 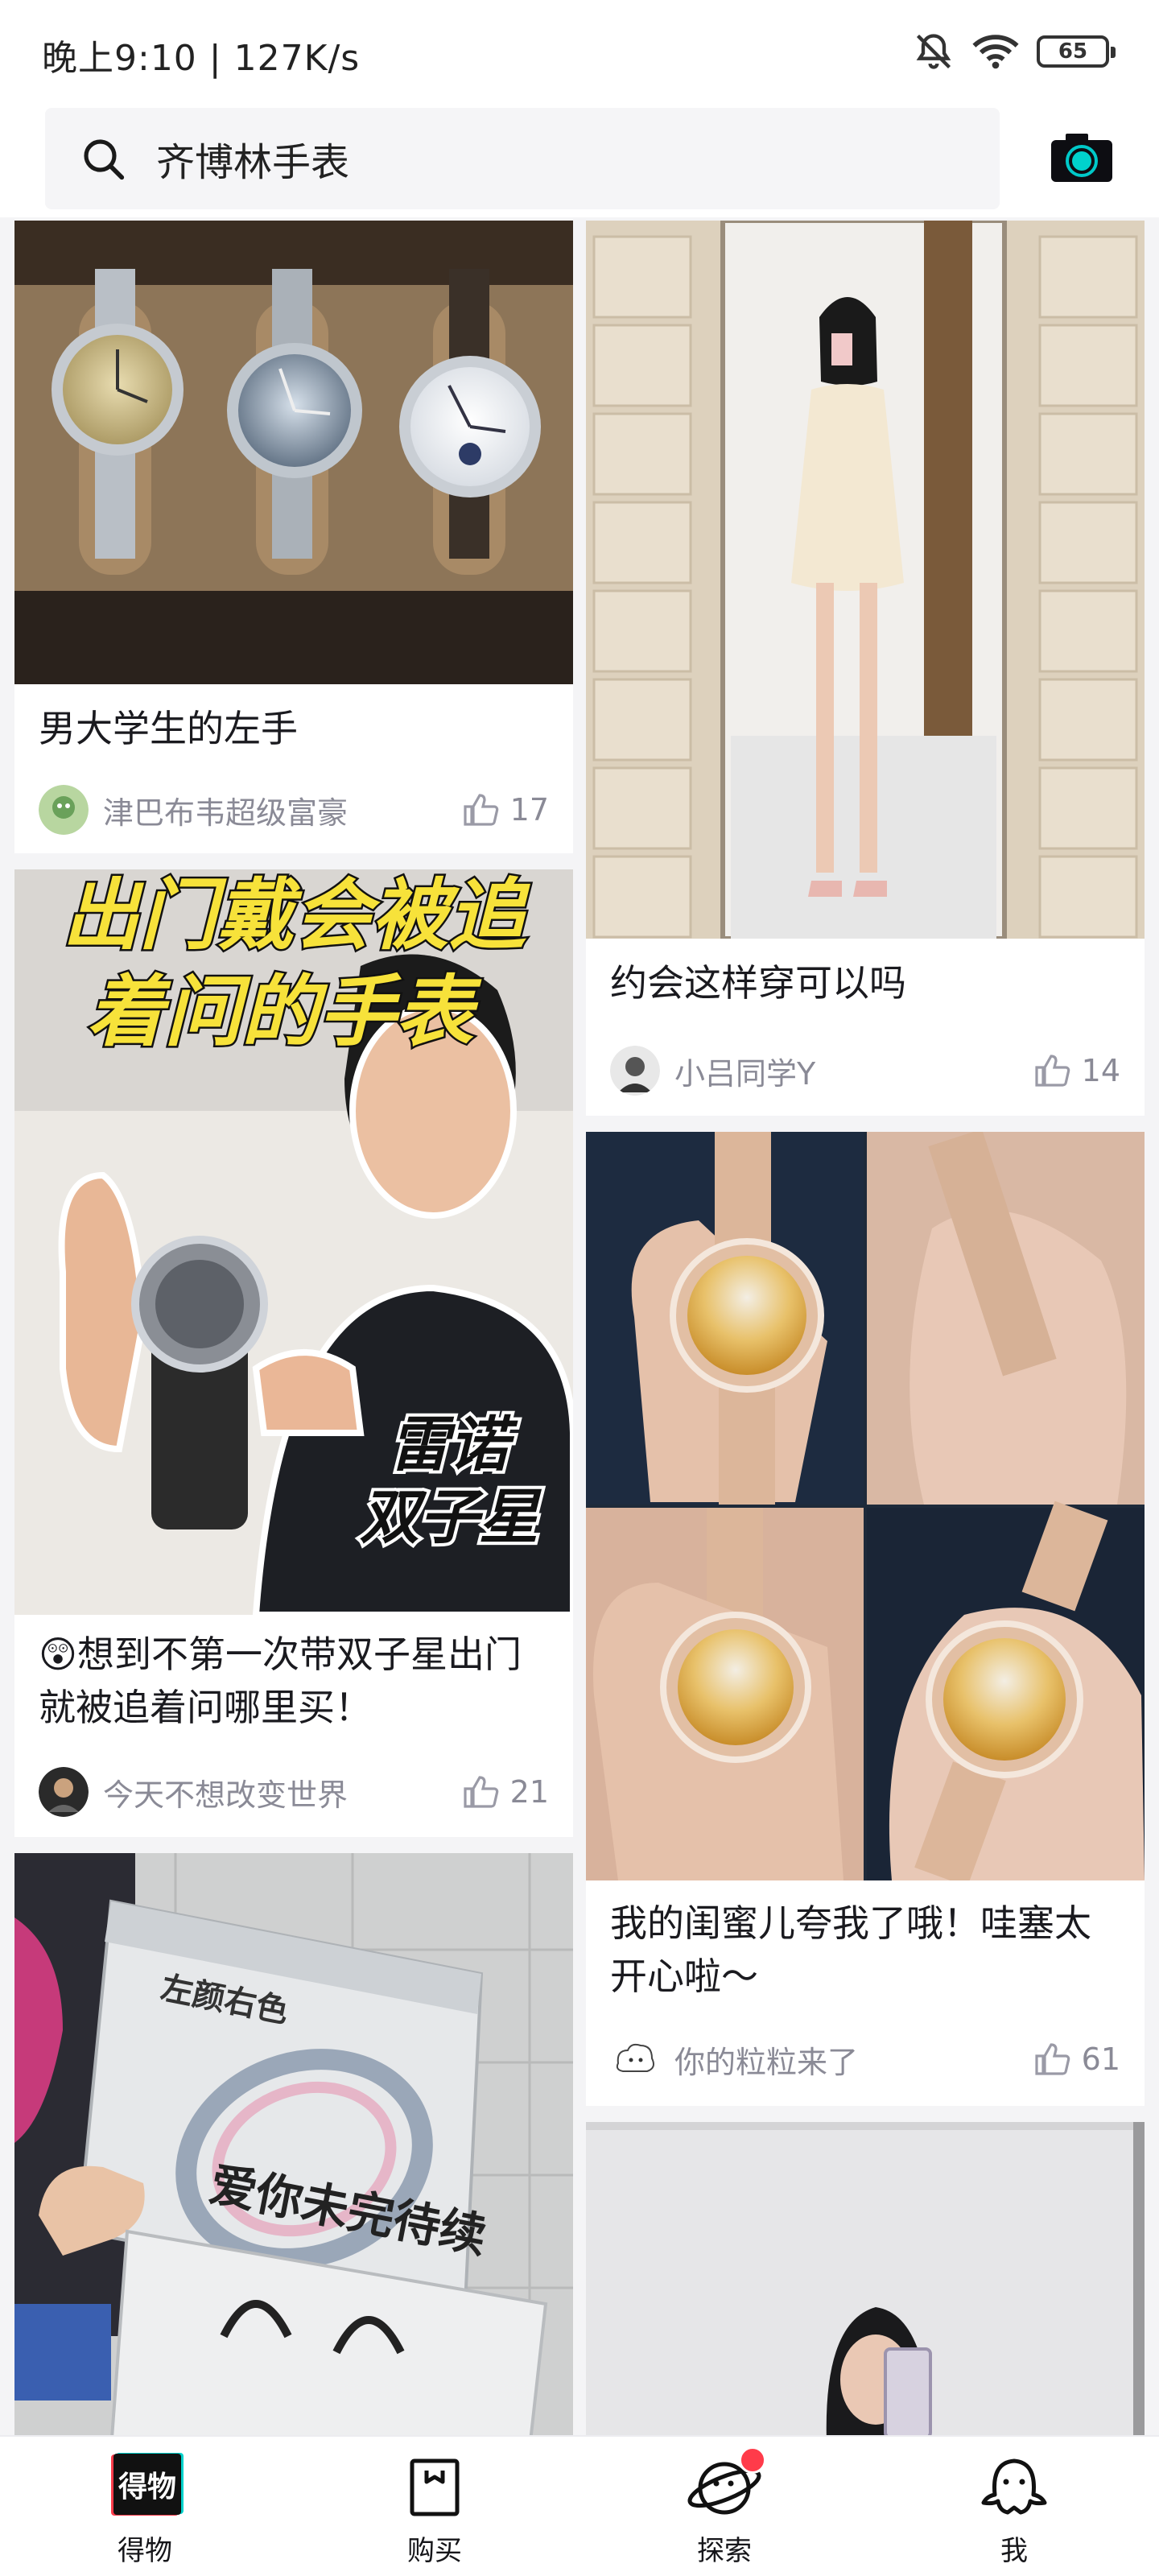 What do you see at coordinates (1073, 51) in the screenshot?
I see `battery-level: 65` at bounding box center [1073, 51].